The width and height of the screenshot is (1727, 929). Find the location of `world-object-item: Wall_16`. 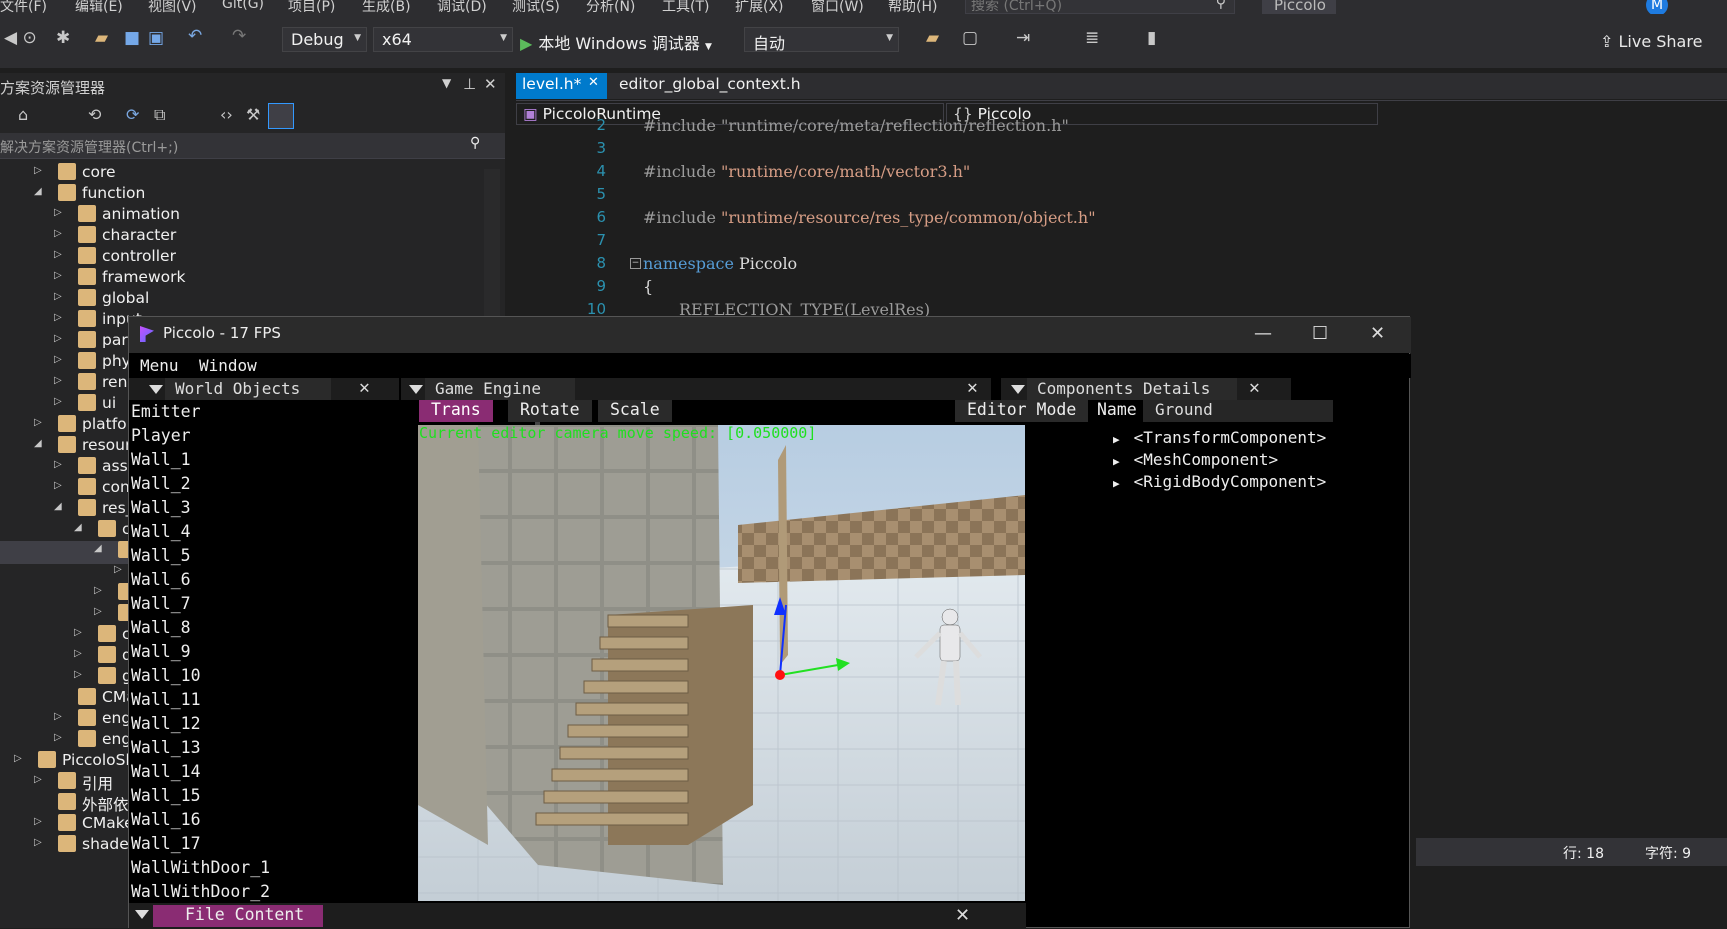

world-object-item: Wall_16 is located at coordinates (266, 820).